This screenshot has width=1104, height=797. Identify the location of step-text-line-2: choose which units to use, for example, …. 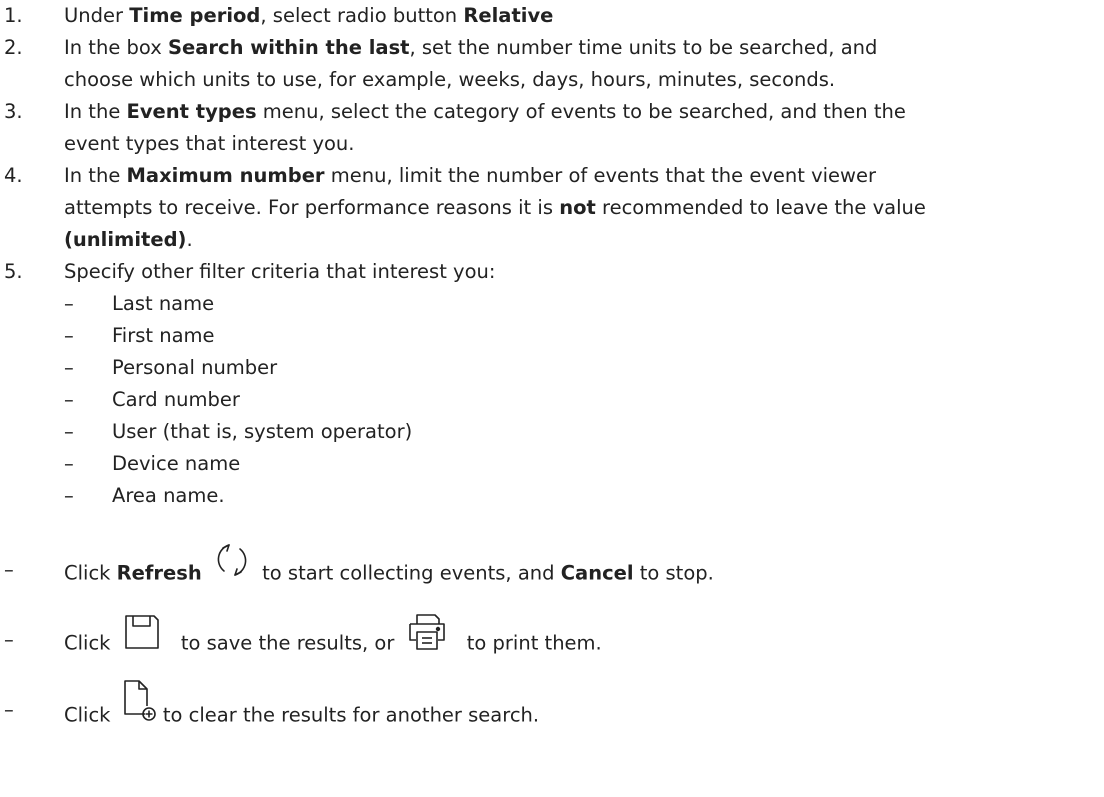
(450, 79).